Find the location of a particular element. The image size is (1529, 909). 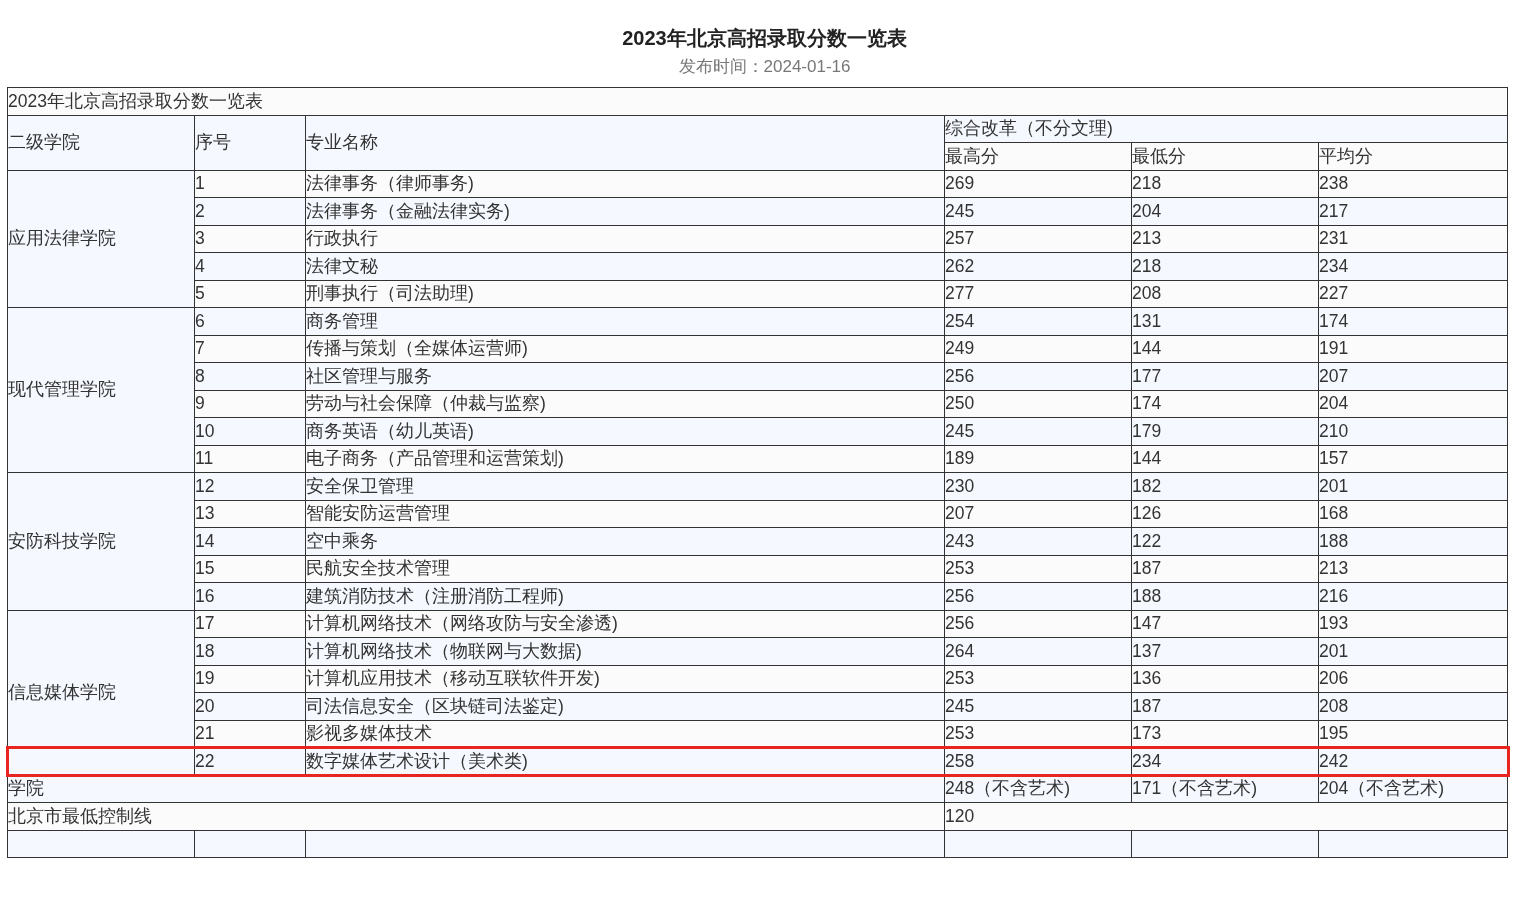

major-cell: 安全保卫管理 is located at coordinates (625, 486).